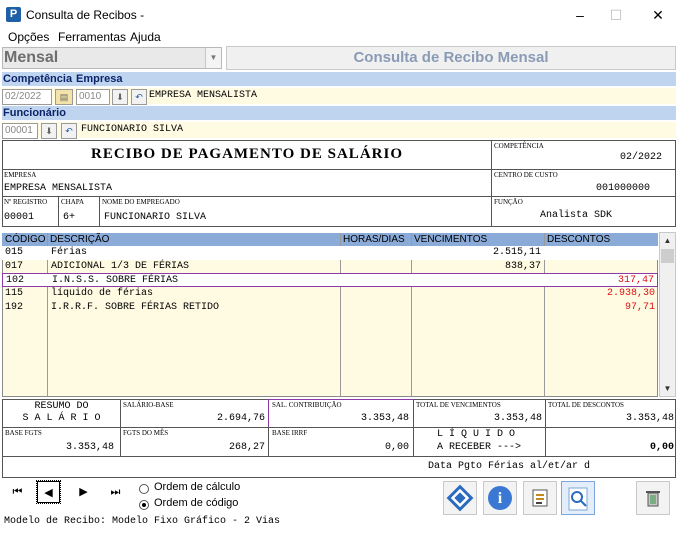 The image size is (683, 535). What do you see at coordinates (196, 503) in the screenshot?
I see `ordem-codigo-label: Ordem de código` at bounding box center [196, 503].